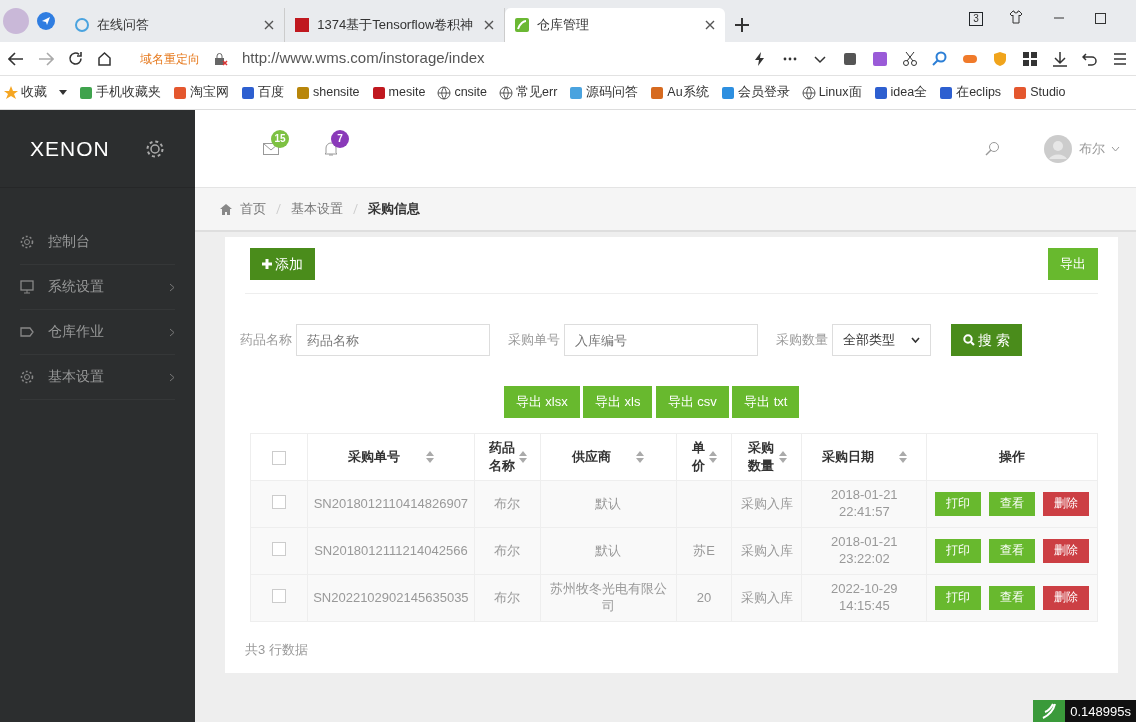 Image resolution: width=1136 pixels, height=722 pixels. Describe the element at coordinates (975, 19) in the screenshot. I see `tab-count: 3` at that location.